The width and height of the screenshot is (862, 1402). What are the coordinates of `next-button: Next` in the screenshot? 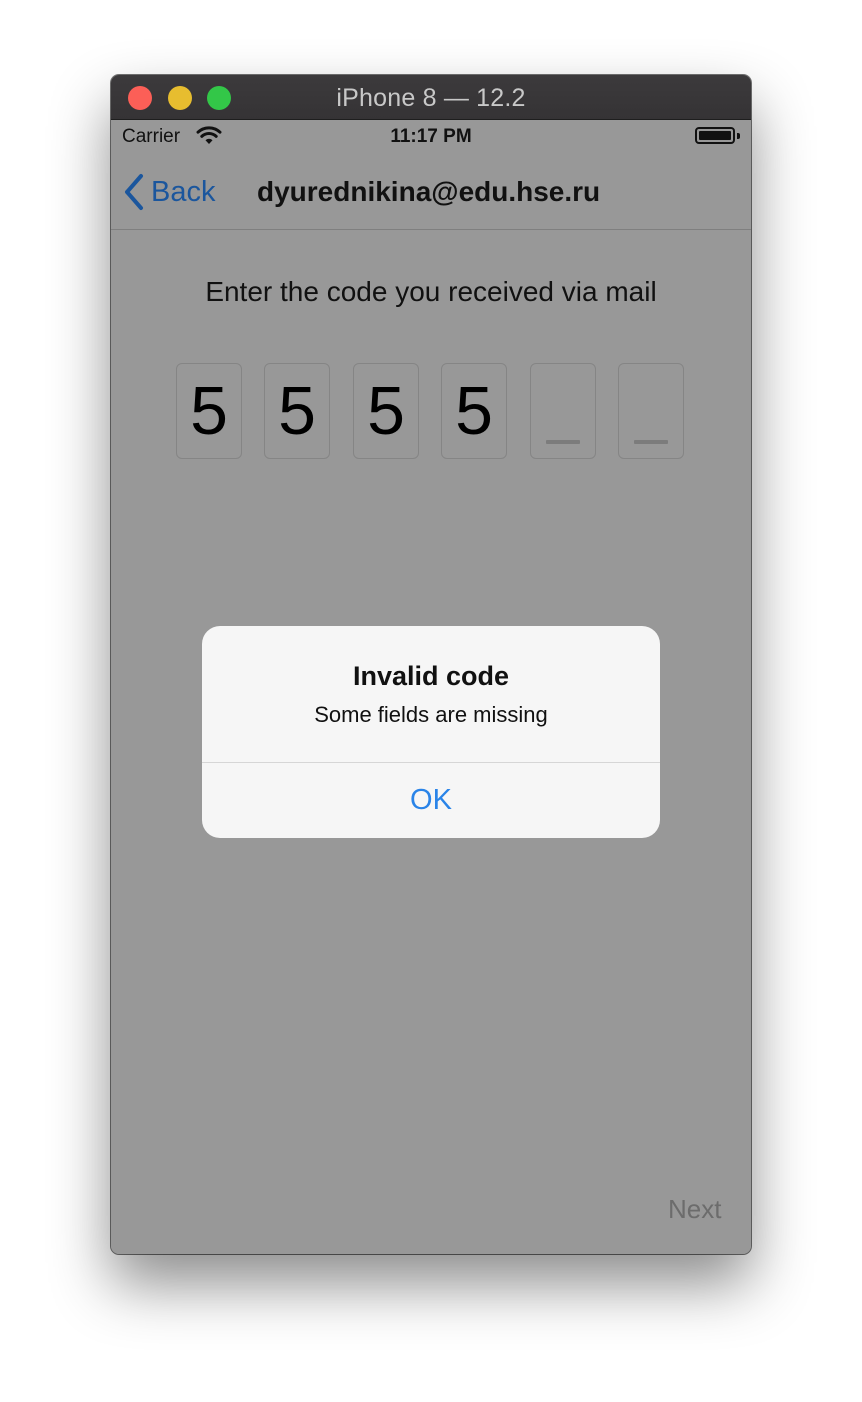 It's located at (694, 1209).